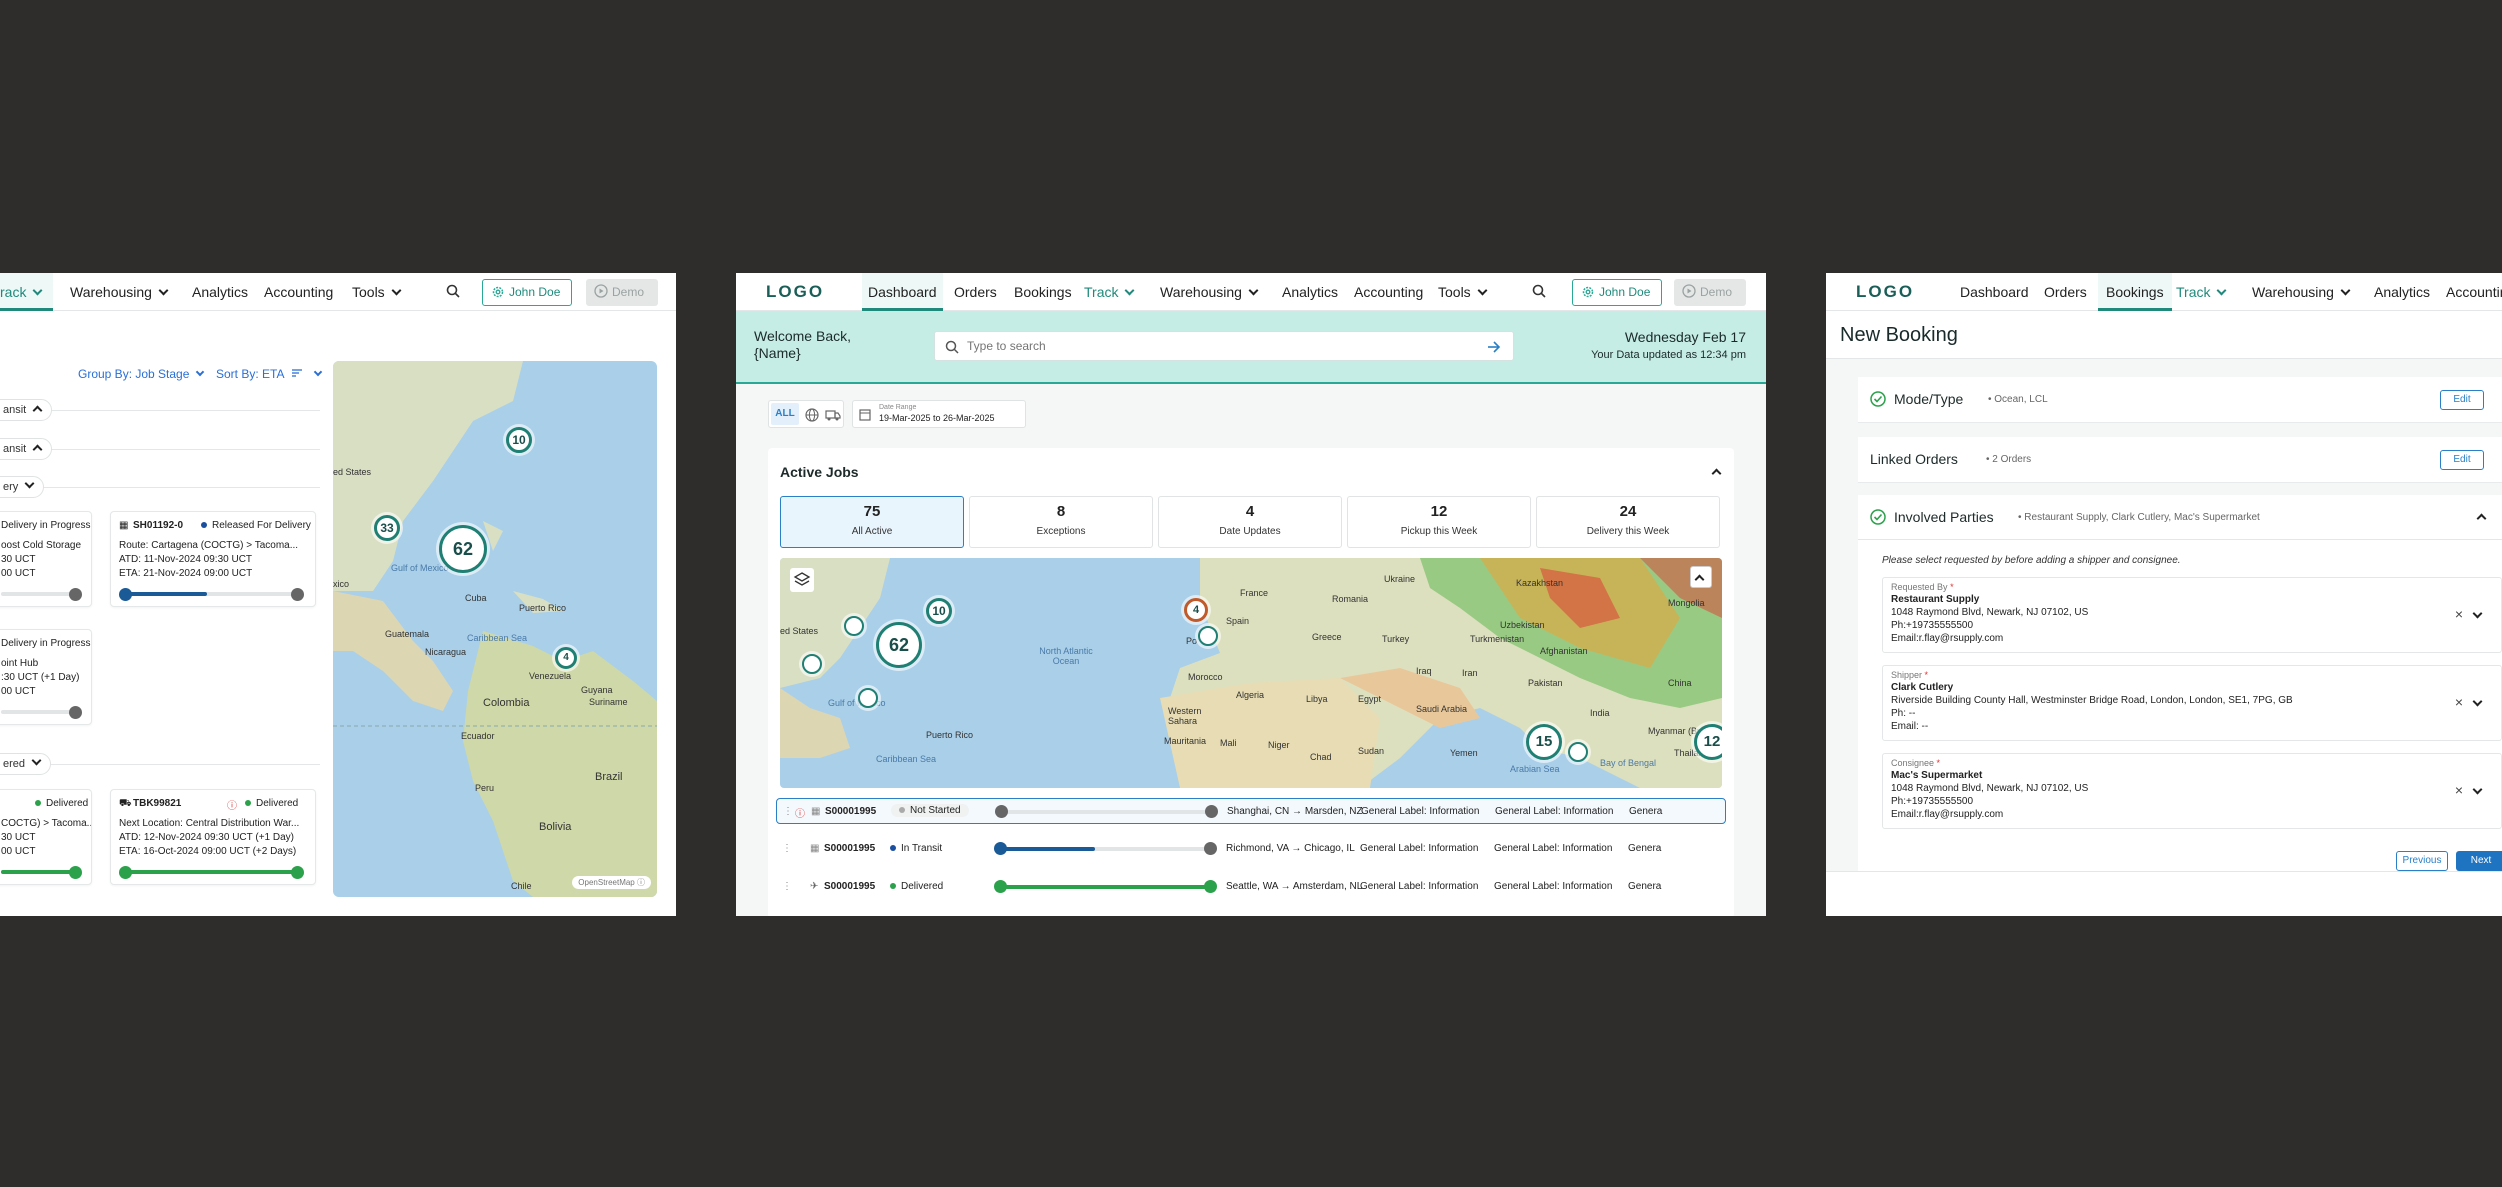  I want to click on stat-exceptions: 8 Exceptions, so click(1061, 522).